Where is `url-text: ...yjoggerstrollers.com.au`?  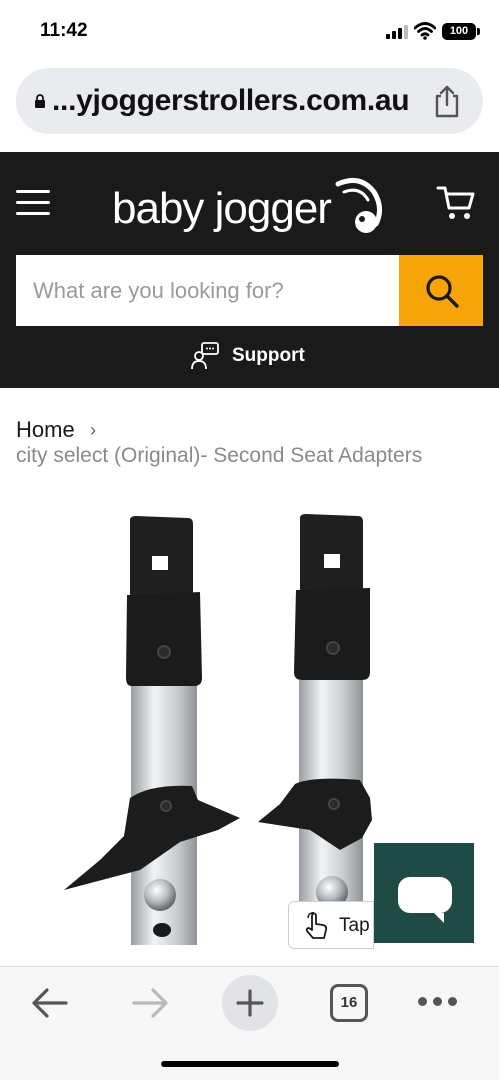 url-text: ...yjoggerstrollers.com.au is located at coordinates (231, 100).